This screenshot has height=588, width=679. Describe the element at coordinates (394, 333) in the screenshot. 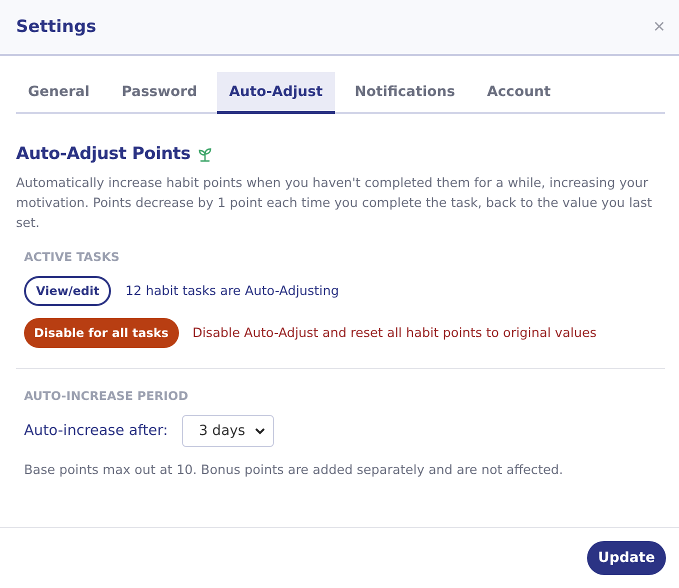

I see `warning-text: Disable Auto-Adjust and reset all habit points to original values` at that location.